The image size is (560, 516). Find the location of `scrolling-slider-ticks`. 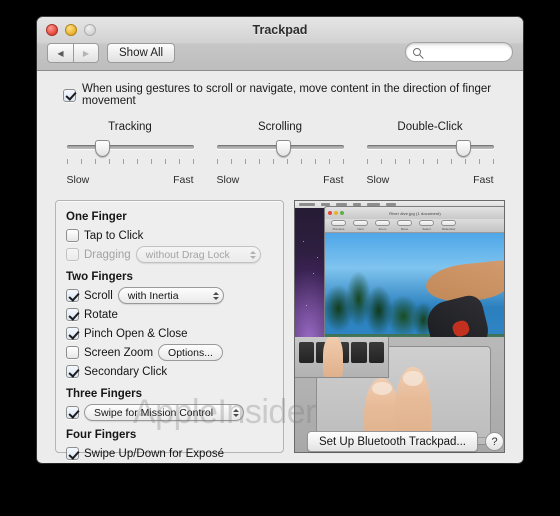

scrolling-slider-ticks is located at coordinates (280, 161).